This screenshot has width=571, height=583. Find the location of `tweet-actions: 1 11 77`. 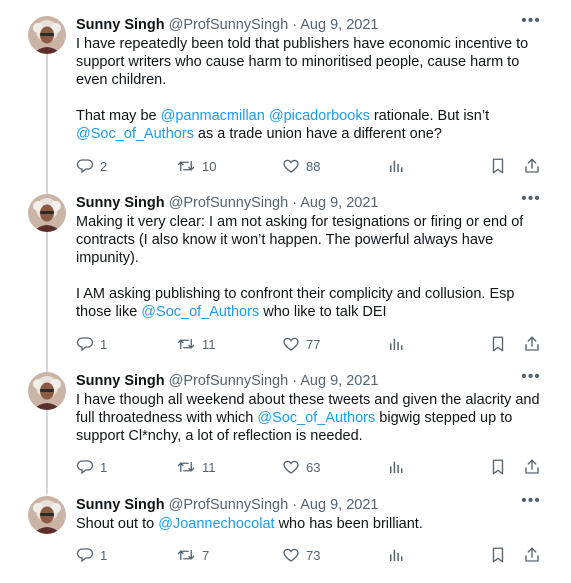

tweet-actions: 1 11 77 is located at coordinates (311, 344).